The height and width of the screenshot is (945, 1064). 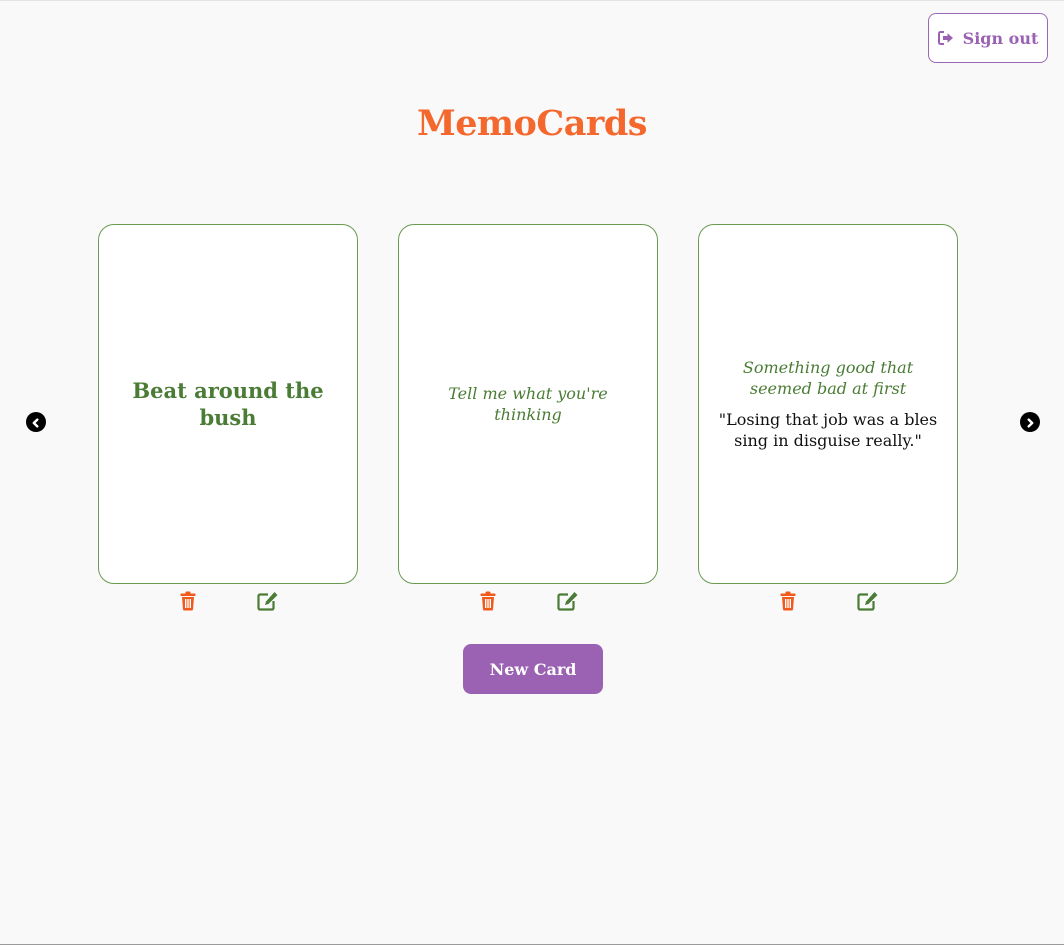 I want to click on chevron-circle-right-icon, so click(x=1030, y=422).